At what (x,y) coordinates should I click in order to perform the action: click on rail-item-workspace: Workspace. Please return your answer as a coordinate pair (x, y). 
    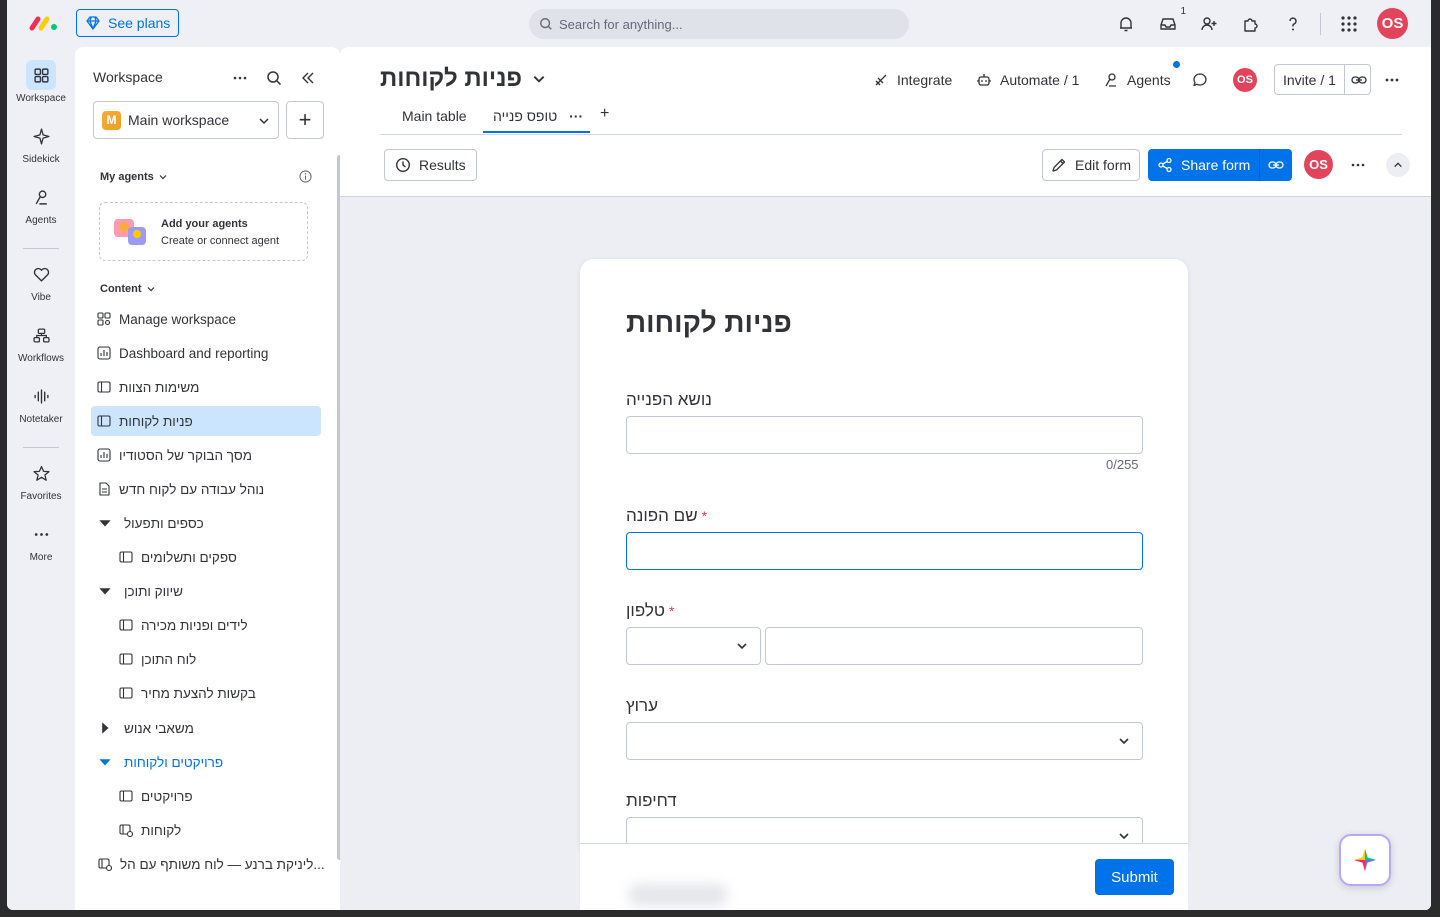
    Looking at the image, I should click on (41, 82).